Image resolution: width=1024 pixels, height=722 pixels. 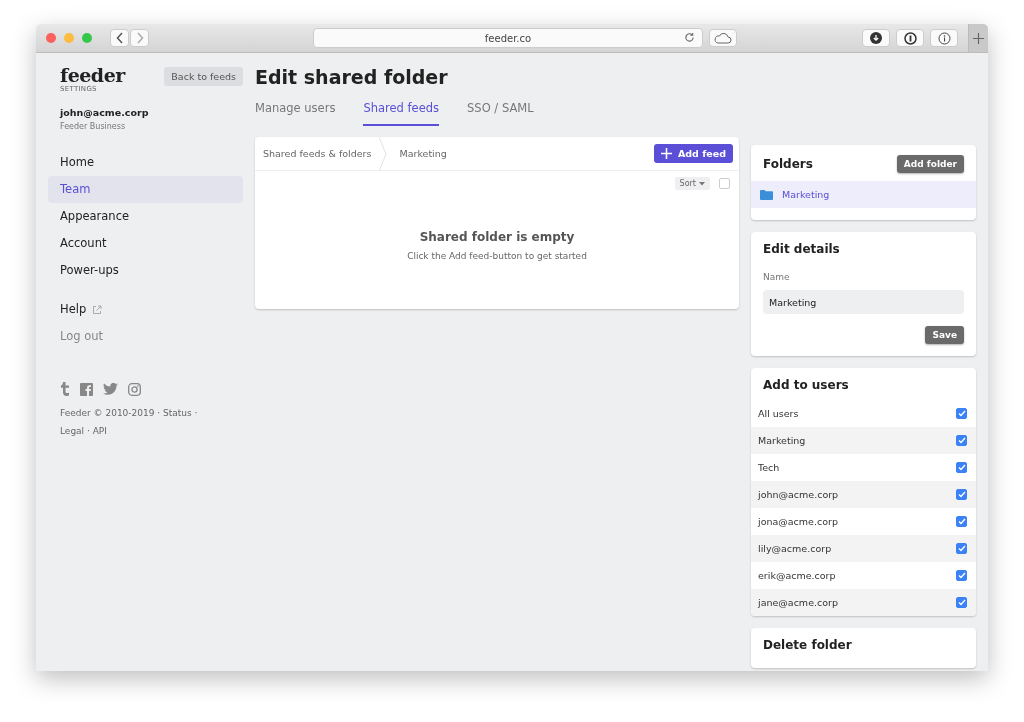 What do you see at coordinates (86, 389) in the screenshot?
I see `facebook-icon` at bounding box center [86, 389].